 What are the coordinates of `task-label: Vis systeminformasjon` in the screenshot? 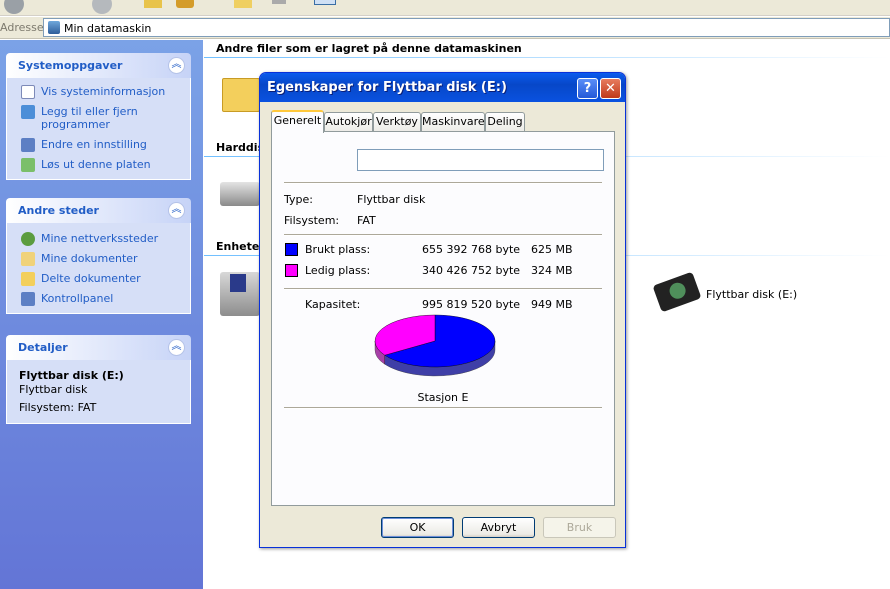 It's located at (103, 91).